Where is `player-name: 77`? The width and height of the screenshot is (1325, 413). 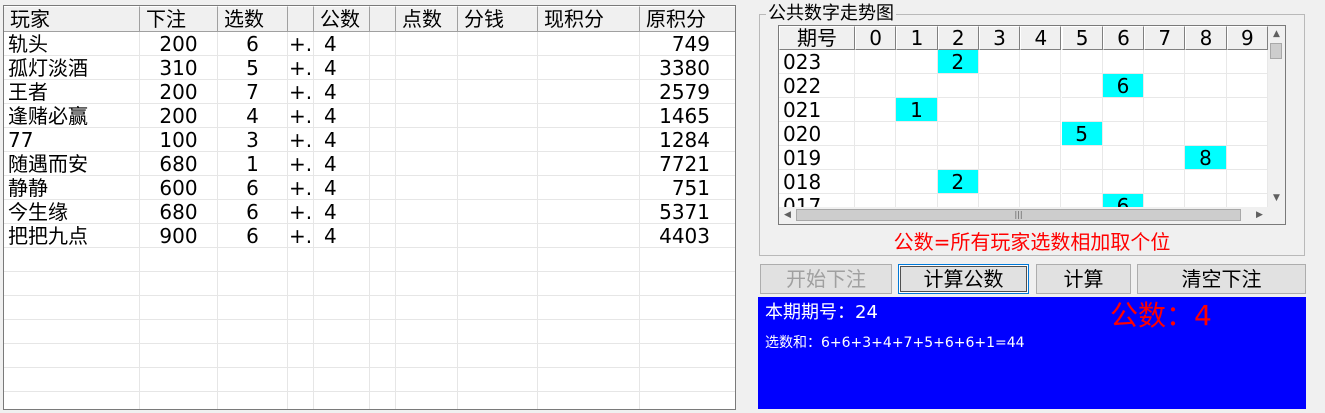 player-name: 77 is located at coordinates (72, 140).